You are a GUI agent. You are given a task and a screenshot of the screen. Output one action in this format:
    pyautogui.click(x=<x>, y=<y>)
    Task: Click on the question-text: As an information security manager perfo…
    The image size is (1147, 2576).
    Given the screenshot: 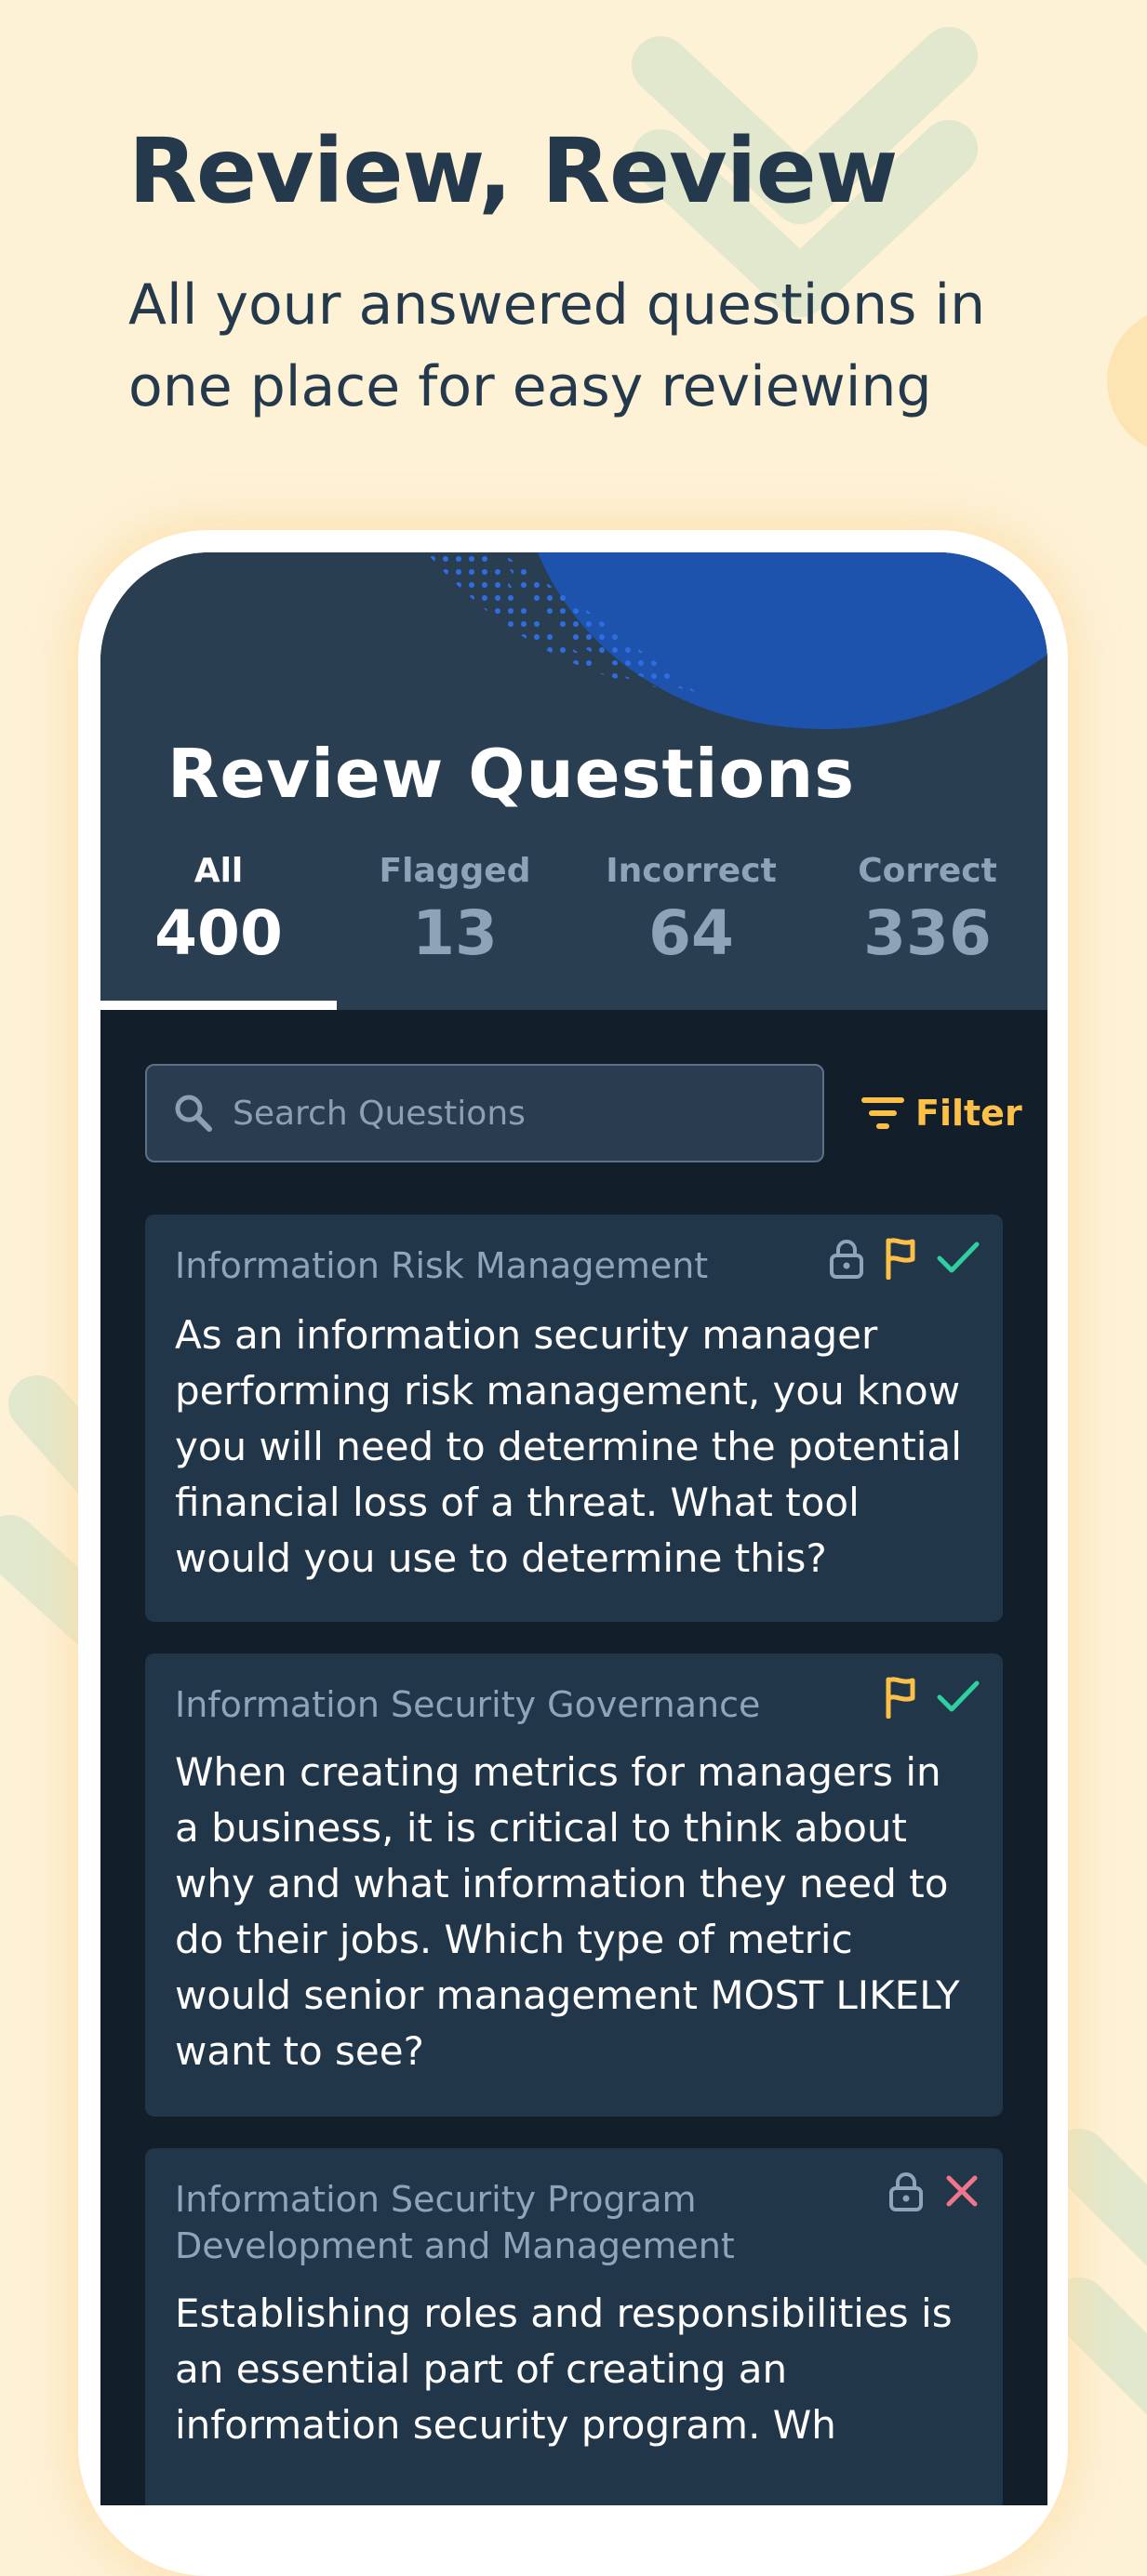 What is the action you would take?
    pyautogui.click(x=568, y=1446)
    